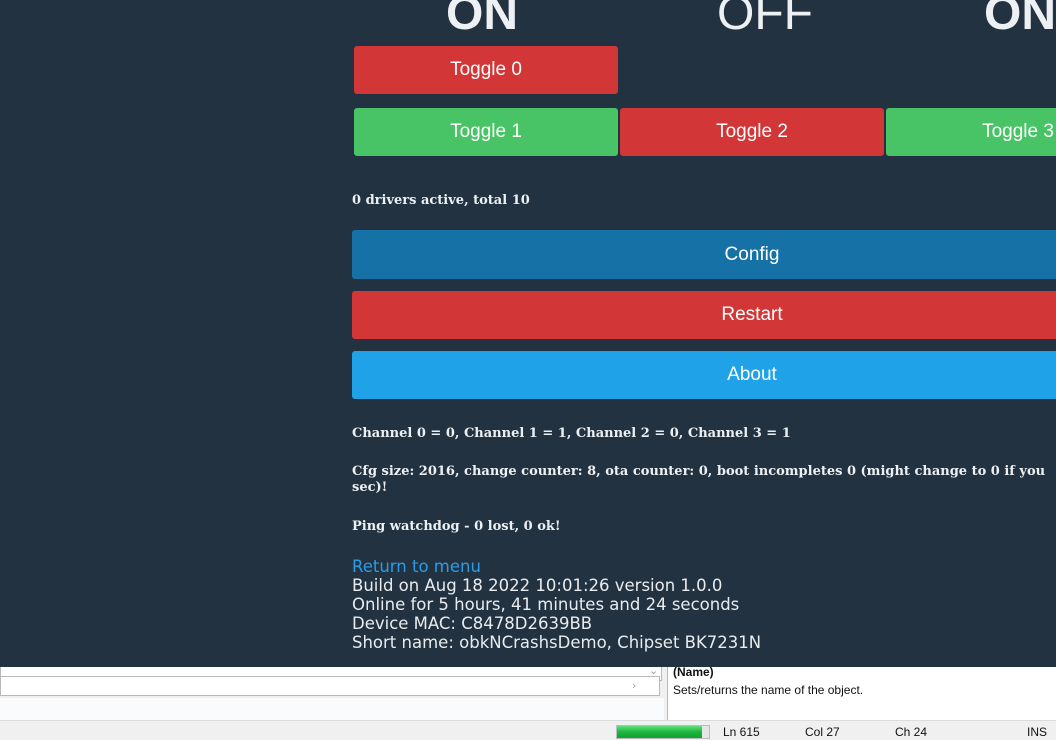 This screenshot has width=1056, height=740. Describe the element at coordinates (1037, 732) in the screenshot. I see `insert-mode: INS` at that location.